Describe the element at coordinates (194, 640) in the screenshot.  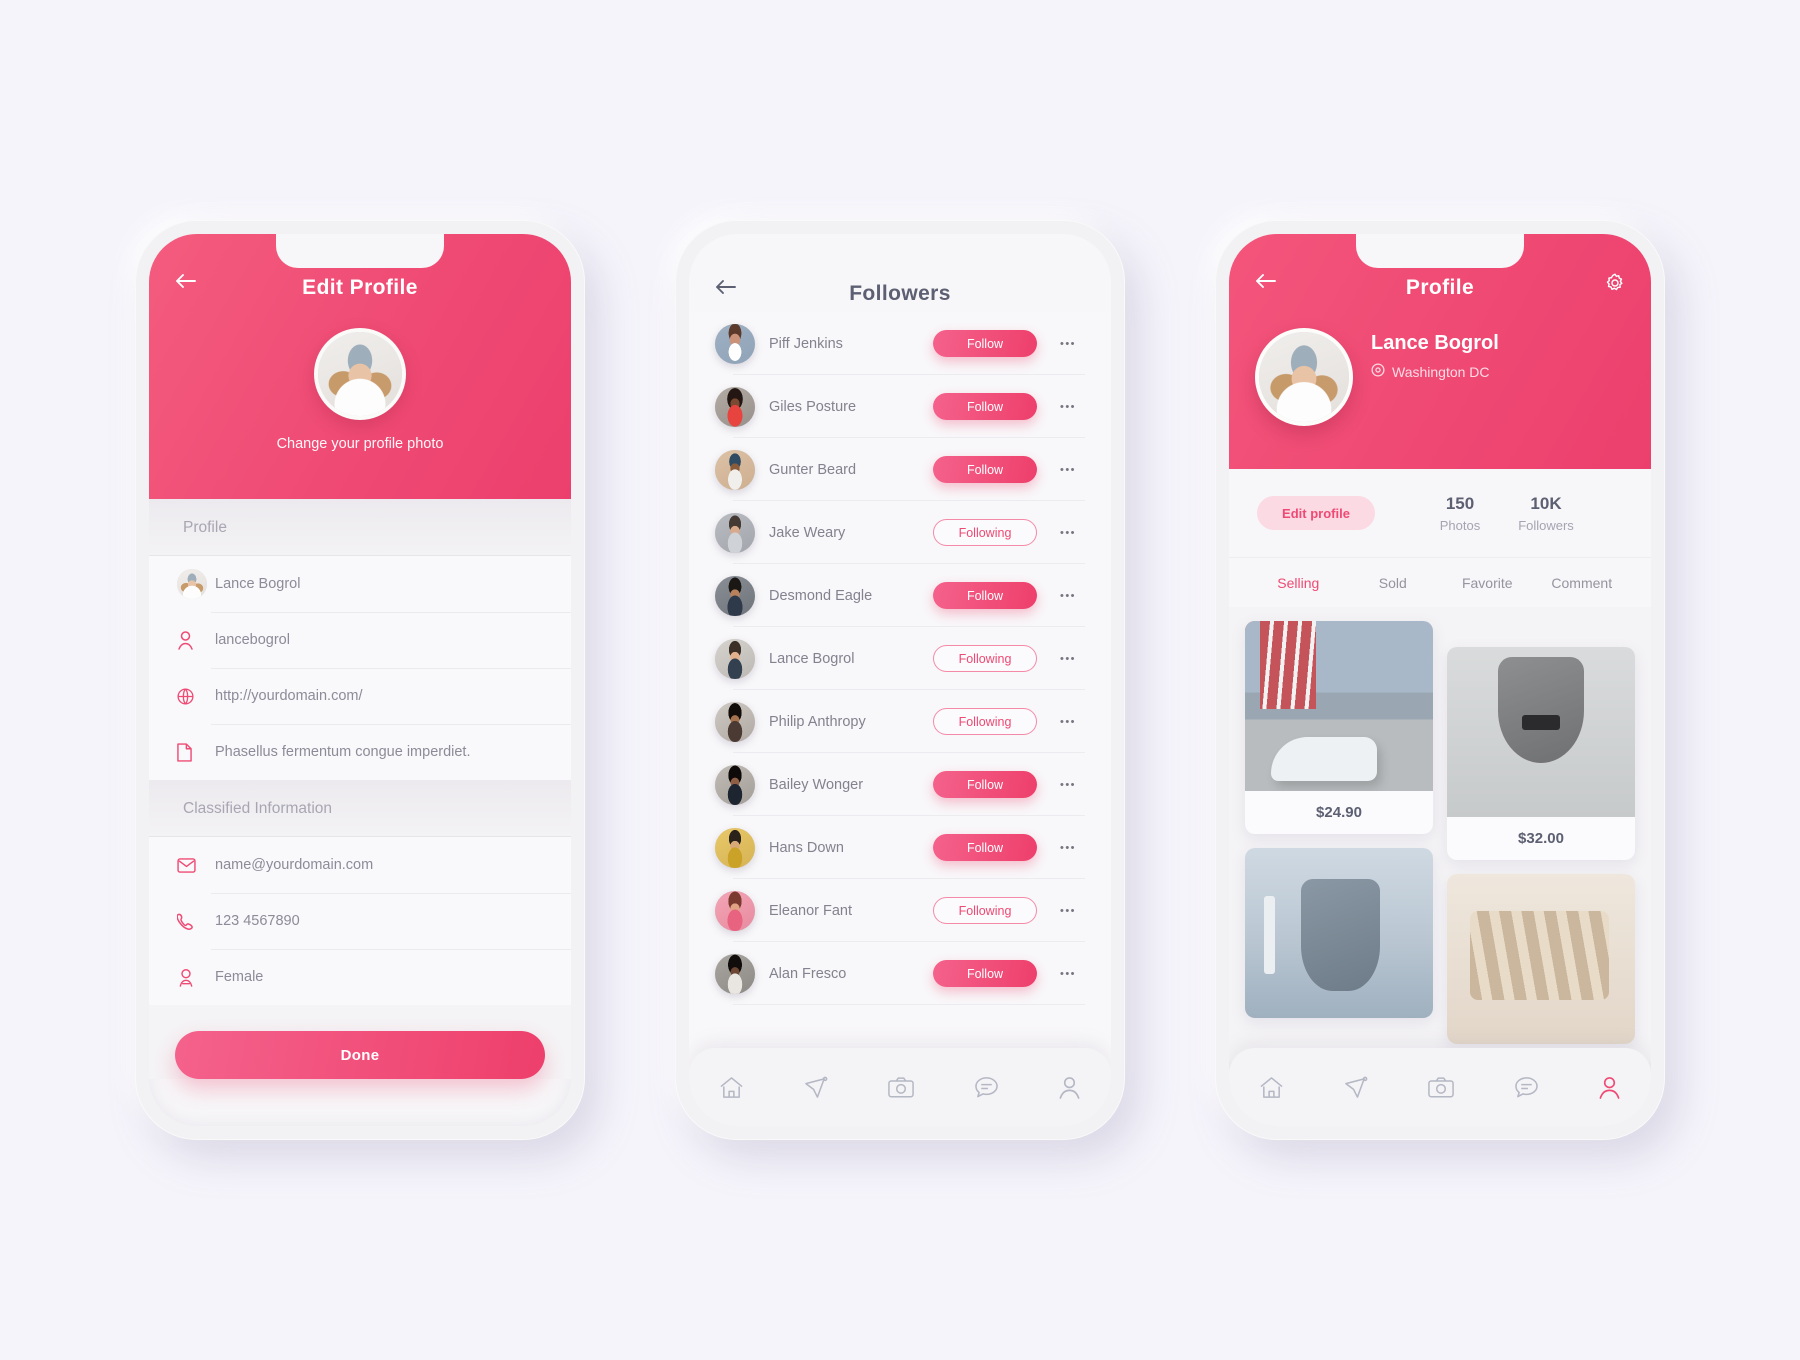
I see `user-icon` at that location.